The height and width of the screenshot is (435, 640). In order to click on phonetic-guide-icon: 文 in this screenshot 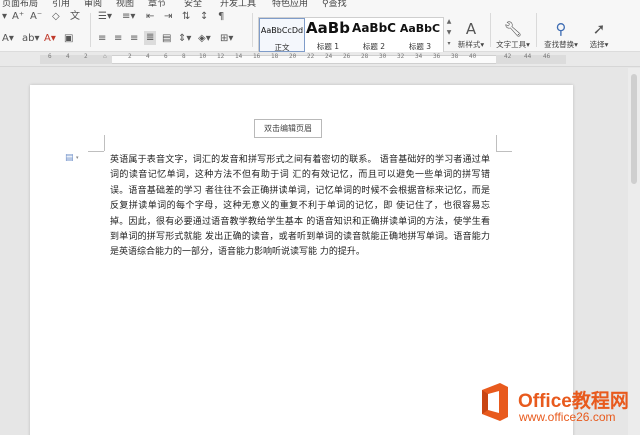, I will do `click(75, 17)`.